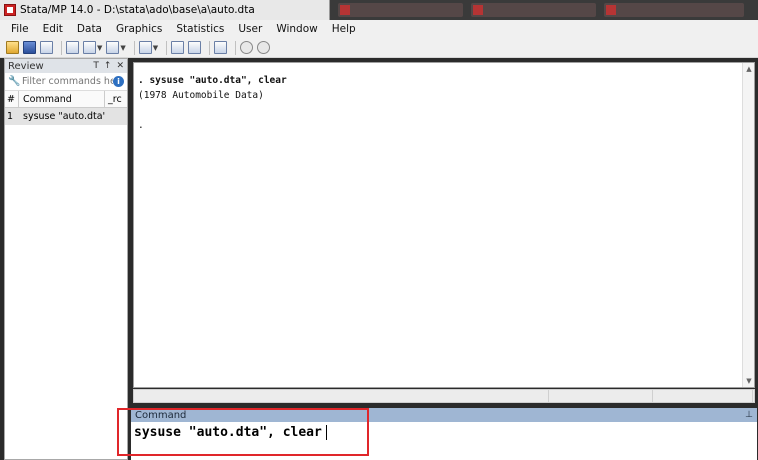 The height and width of the screenshot is (460, 758). What do you see at coordinates (29, 47) in the screenshot?
I see `save-icon` at bounding box center [29, 47].